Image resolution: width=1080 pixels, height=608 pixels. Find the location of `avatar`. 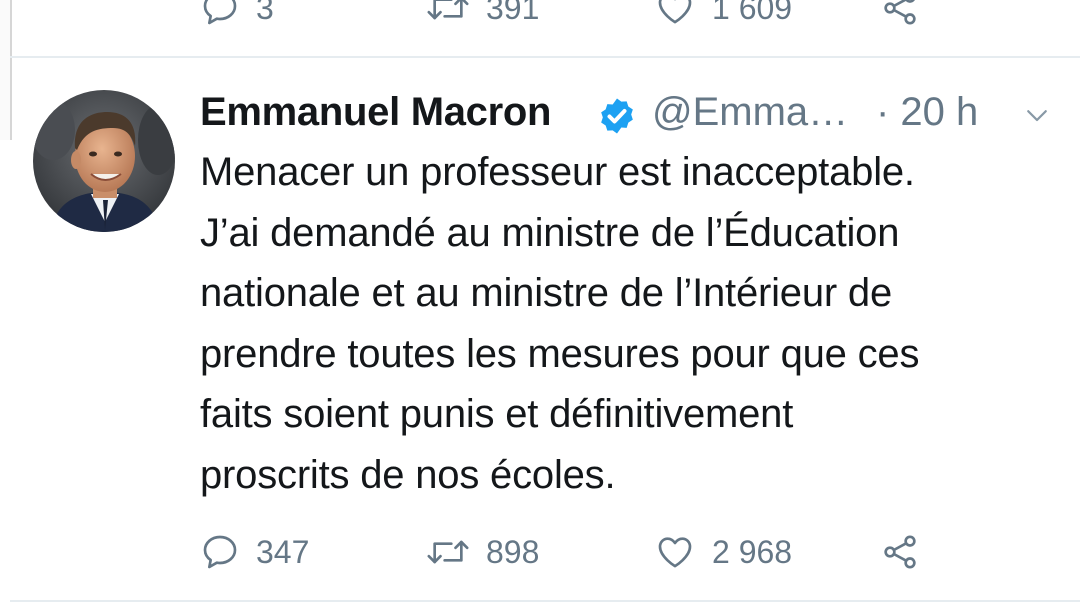

avatar is located at coordinates (104, 161).